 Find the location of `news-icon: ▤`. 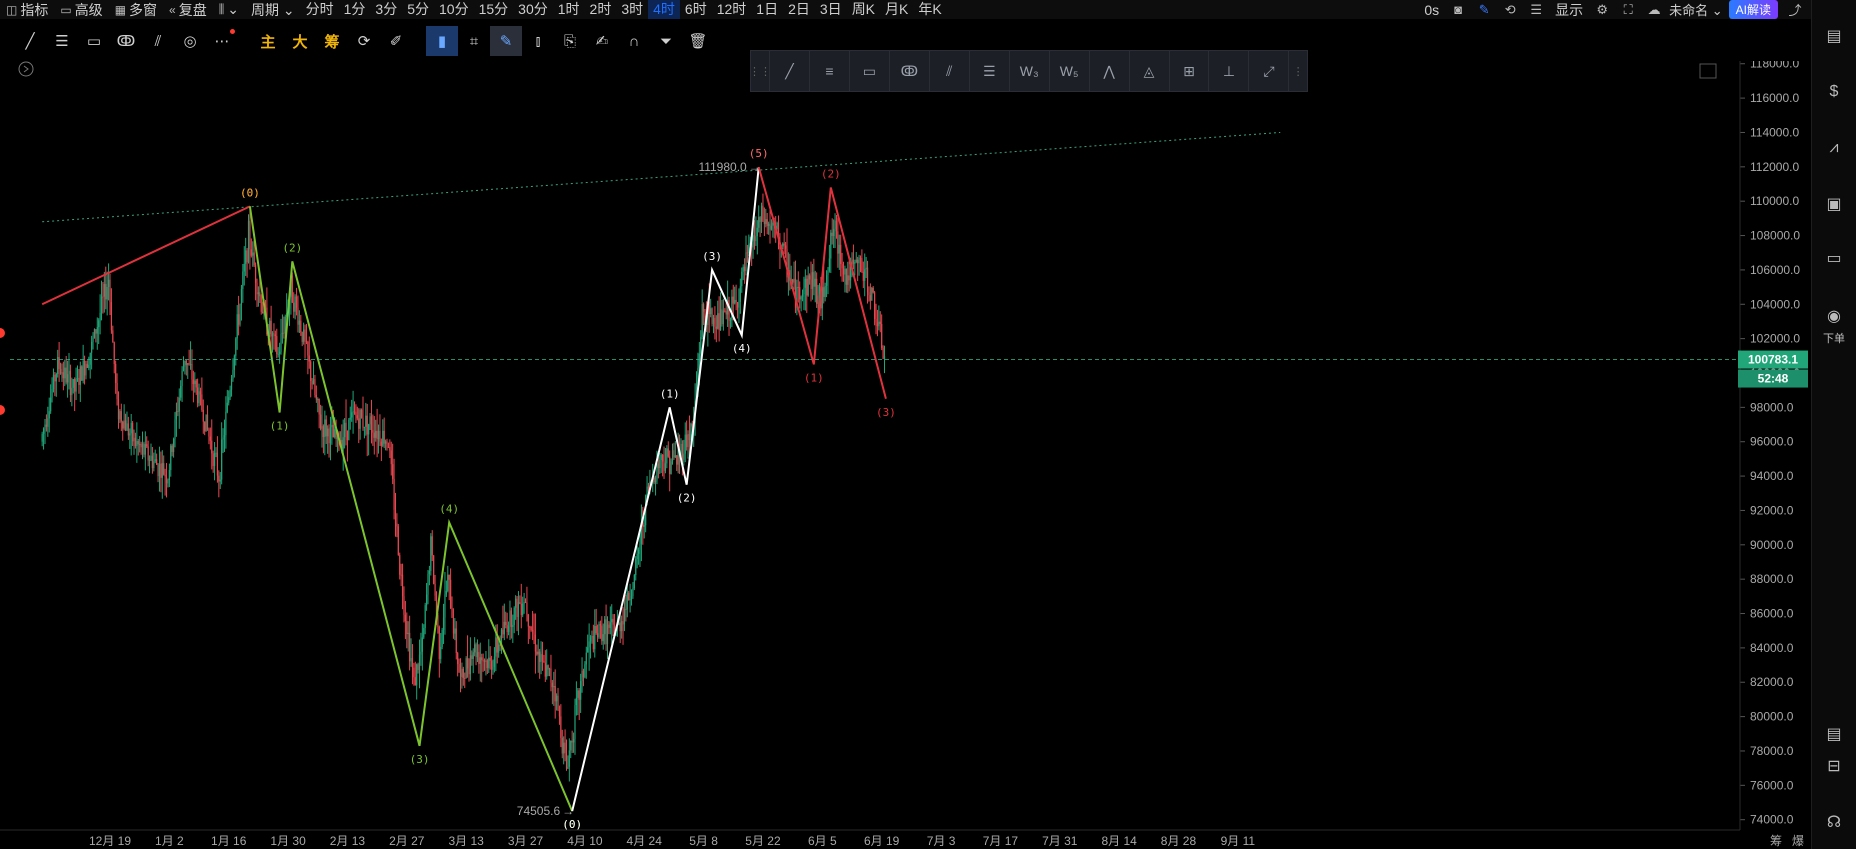

news-icon: ▤ is located at coordinates (1834, 734).